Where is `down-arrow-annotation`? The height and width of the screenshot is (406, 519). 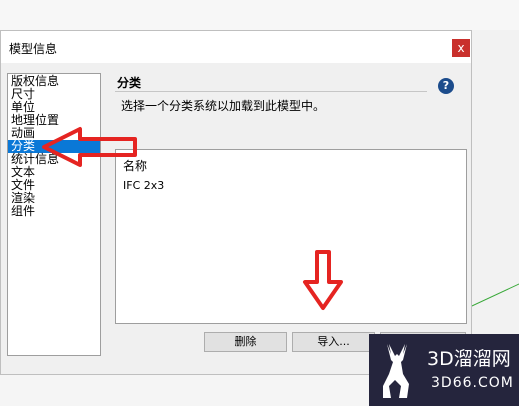 down-arrow-annotation is located at coordinates (323, 280).